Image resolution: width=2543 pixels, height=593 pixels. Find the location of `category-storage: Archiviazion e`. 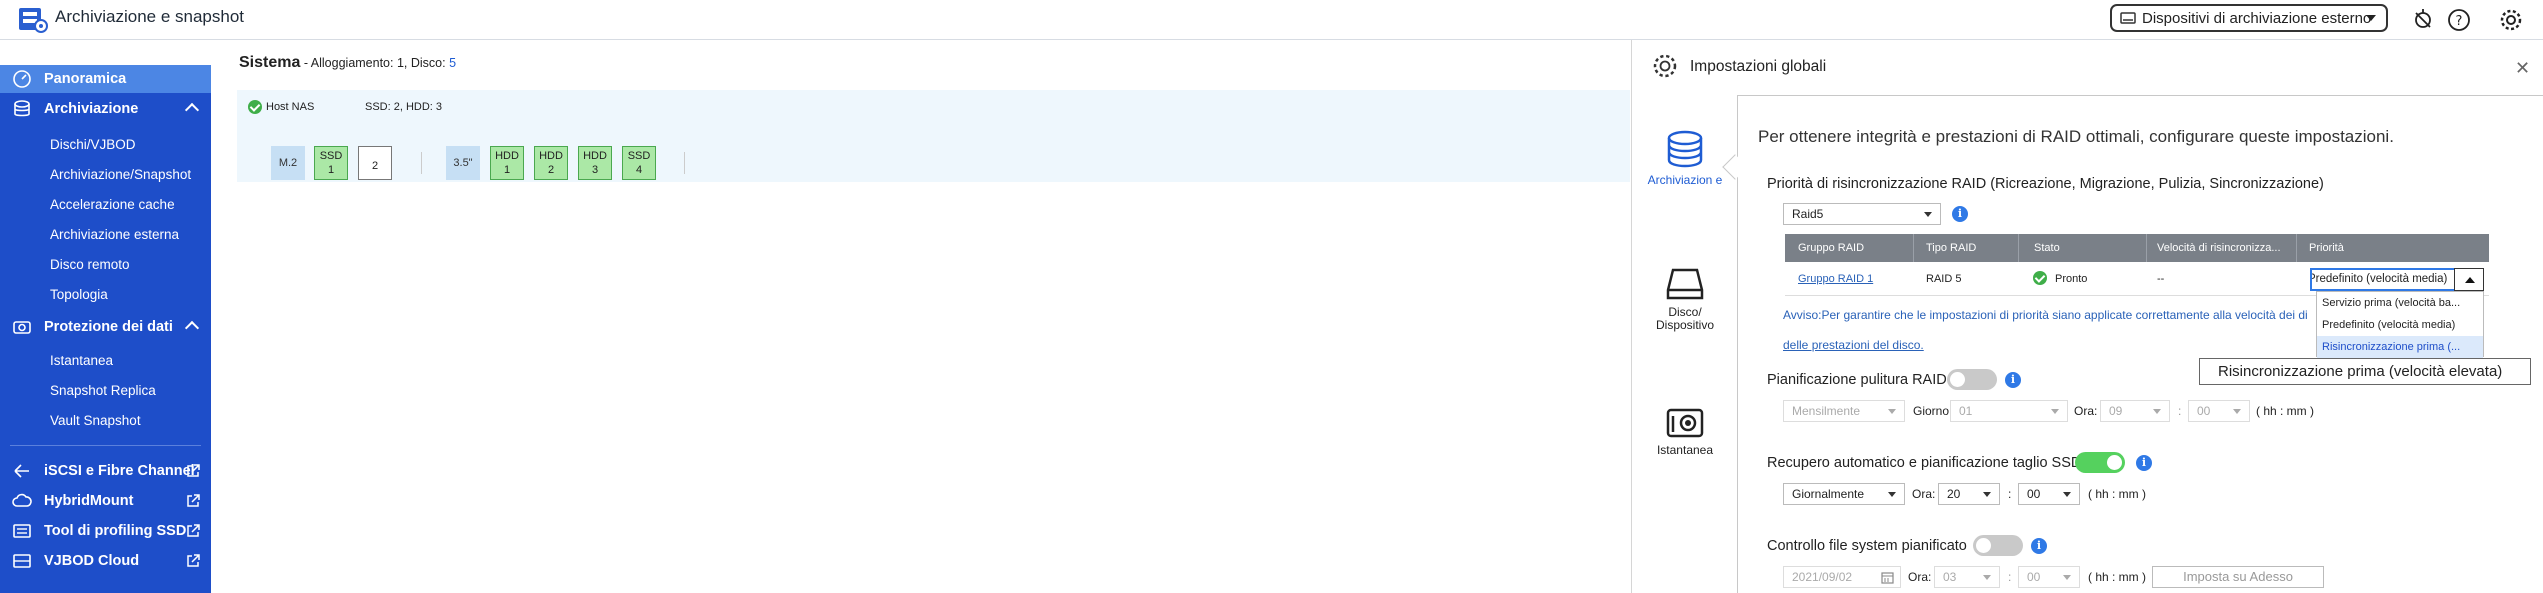

category-storage: Archiviazion e is located at coordinates (1685, 158).